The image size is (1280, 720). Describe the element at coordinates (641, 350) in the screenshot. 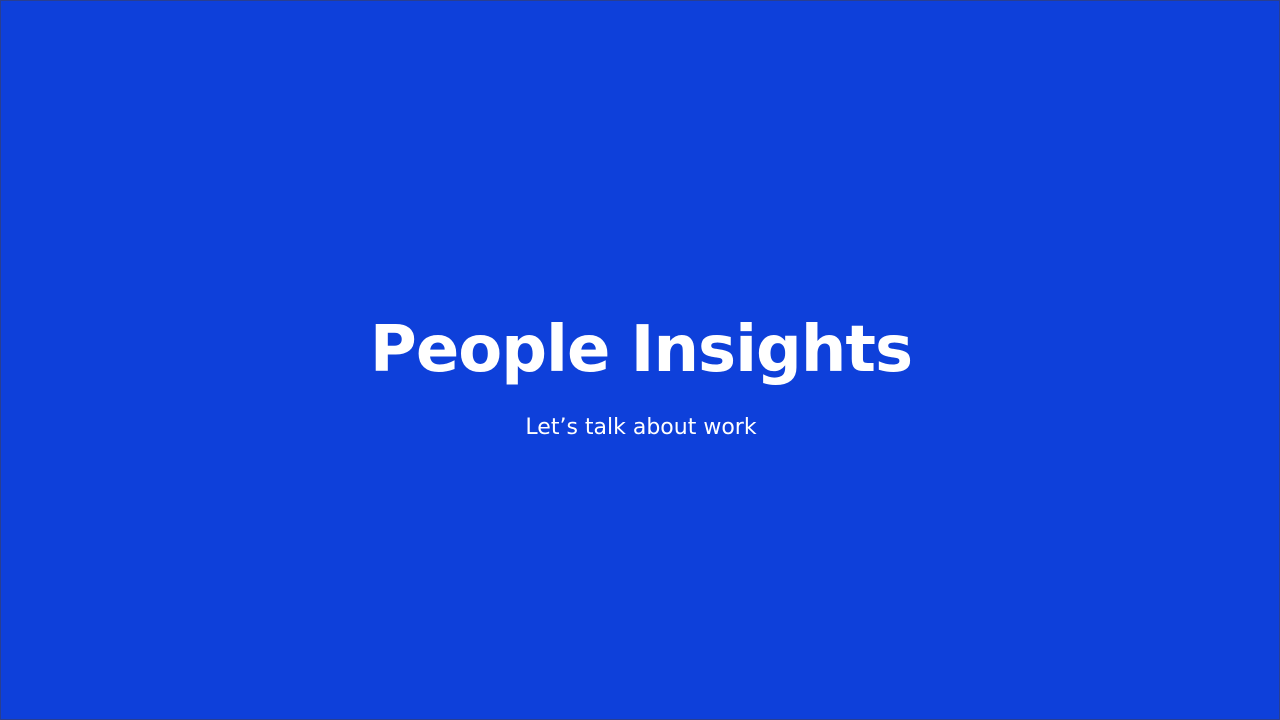

I see `slide-title: People Insights` at that location.